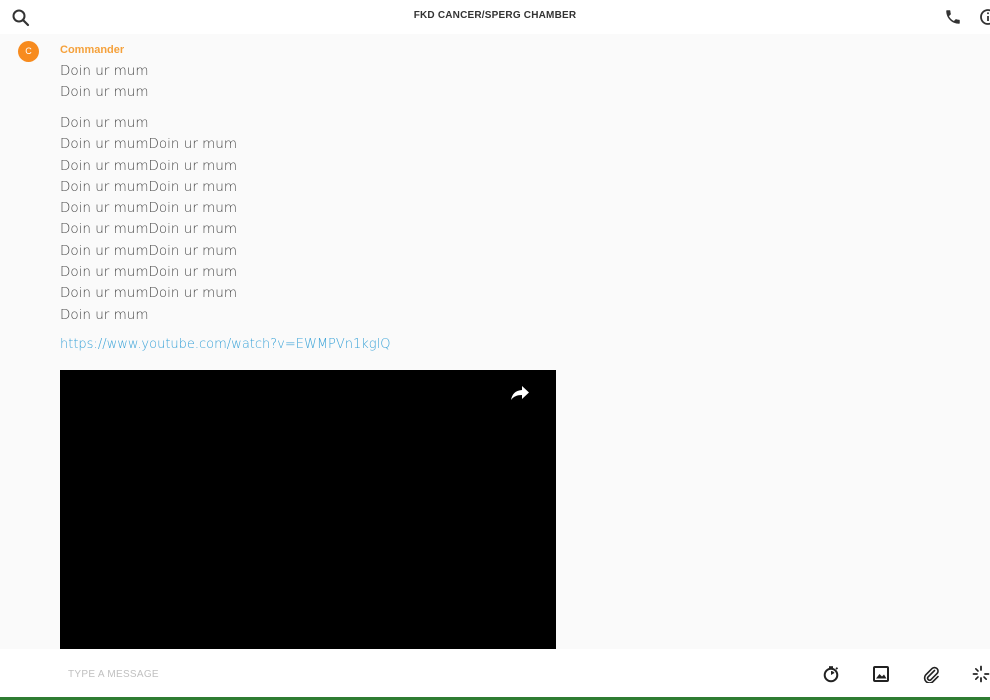 The height and width of the screenshot is (700, 990). I want to click on sparkle-icon, so click(981, 674).